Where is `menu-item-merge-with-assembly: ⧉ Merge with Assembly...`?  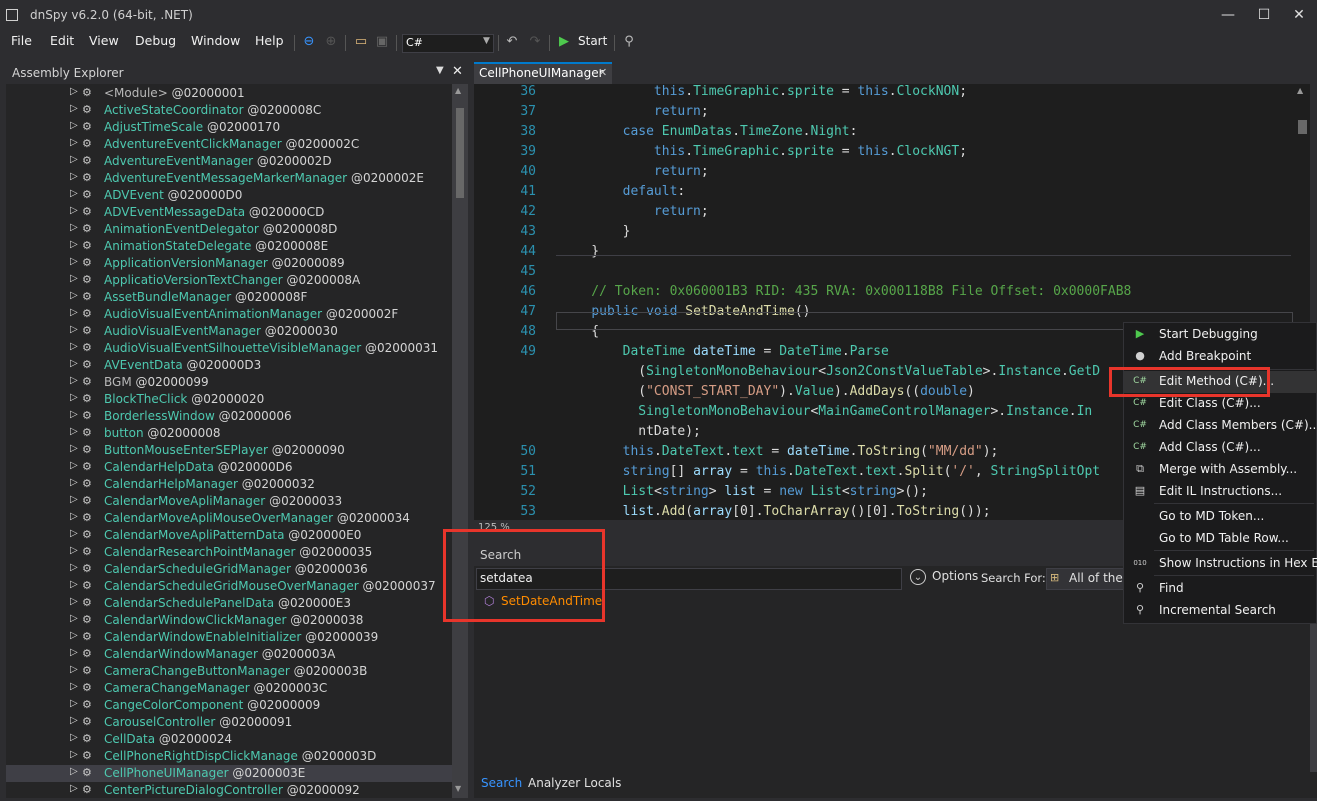
menu-item-merge-with-assembly: ⧉ Merge with Assembly... is located at coordinates (1220, 470).